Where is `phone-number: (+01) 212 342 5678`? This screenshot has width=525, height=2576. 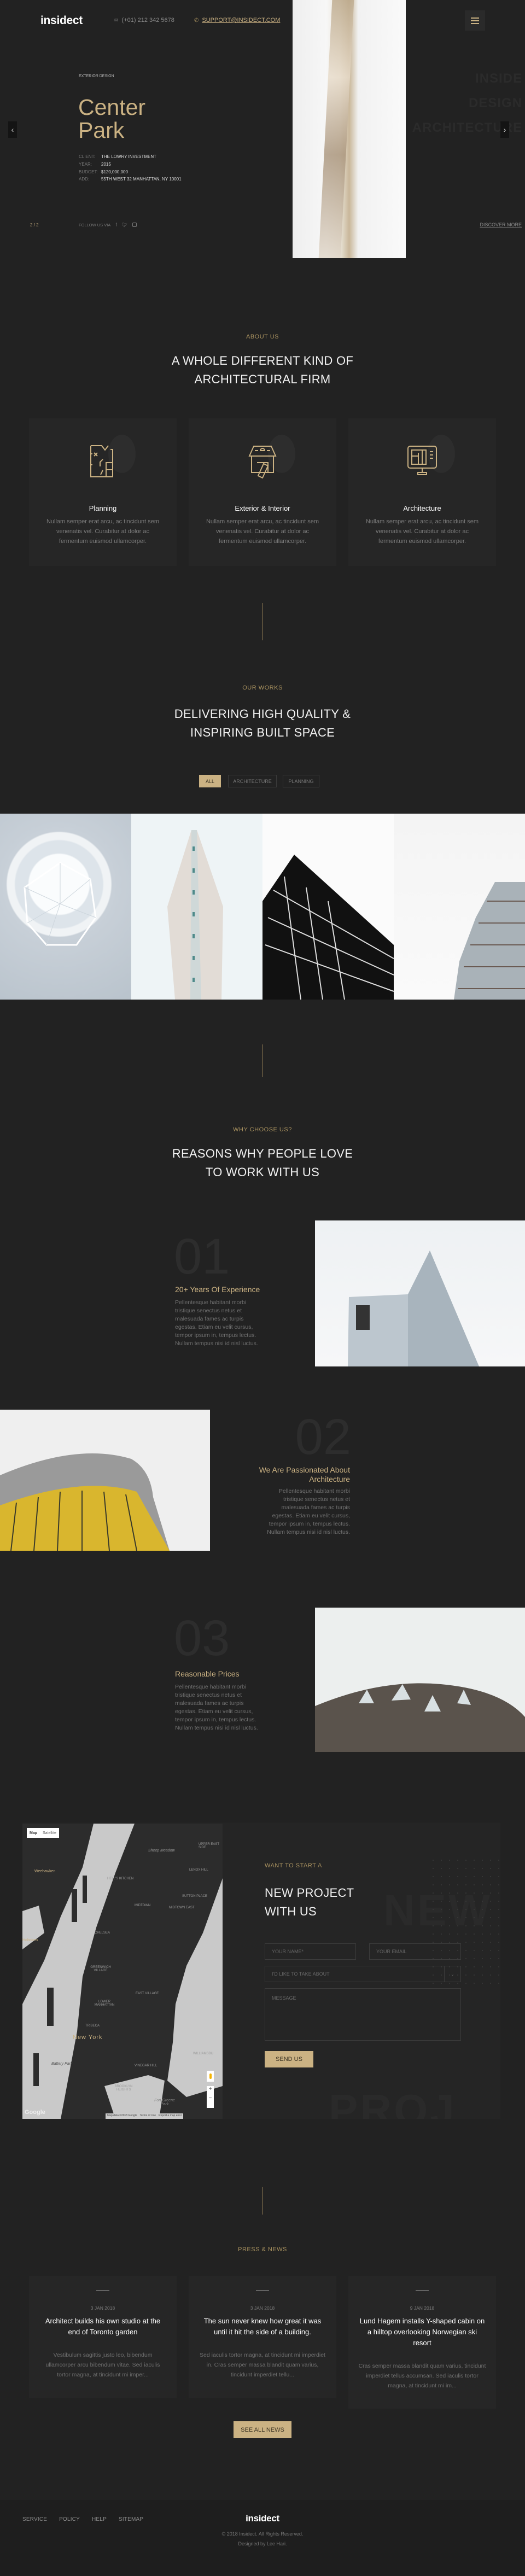 phone-number: (+01) 212 342 5678 is located at coordinates (147, 20).